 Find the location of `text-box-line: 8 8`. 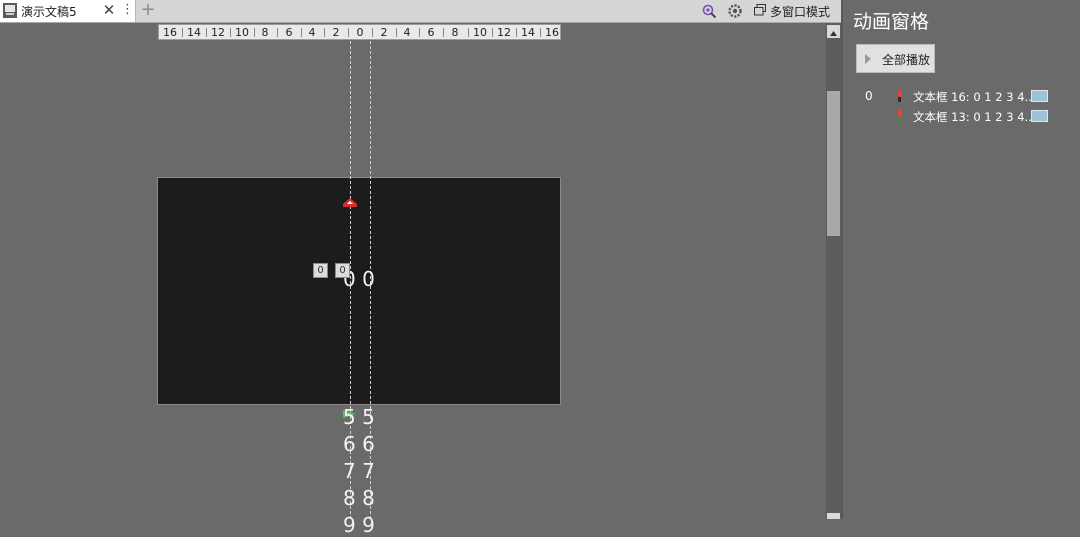

text-box-line: 8 8 is located at coordinates (359, 498).